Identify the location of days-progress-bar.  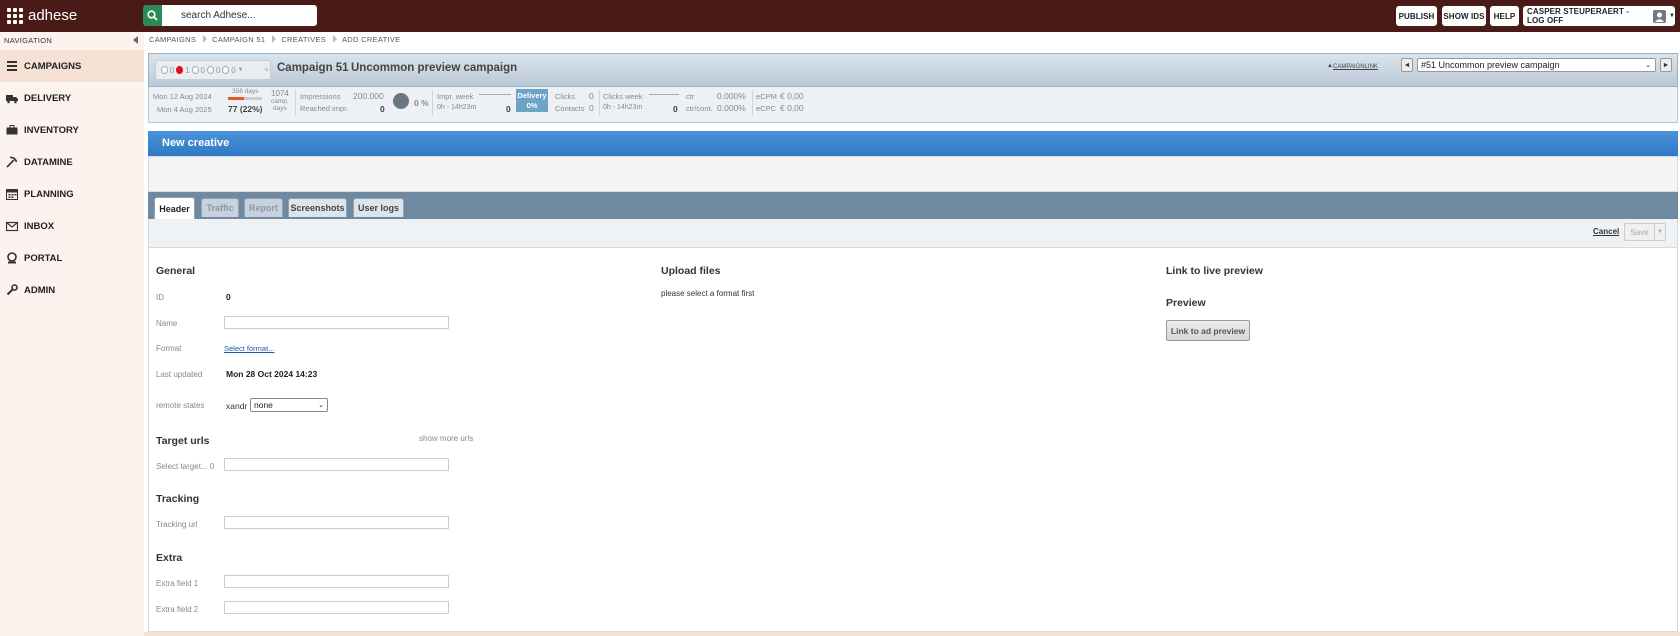
(245, 98).